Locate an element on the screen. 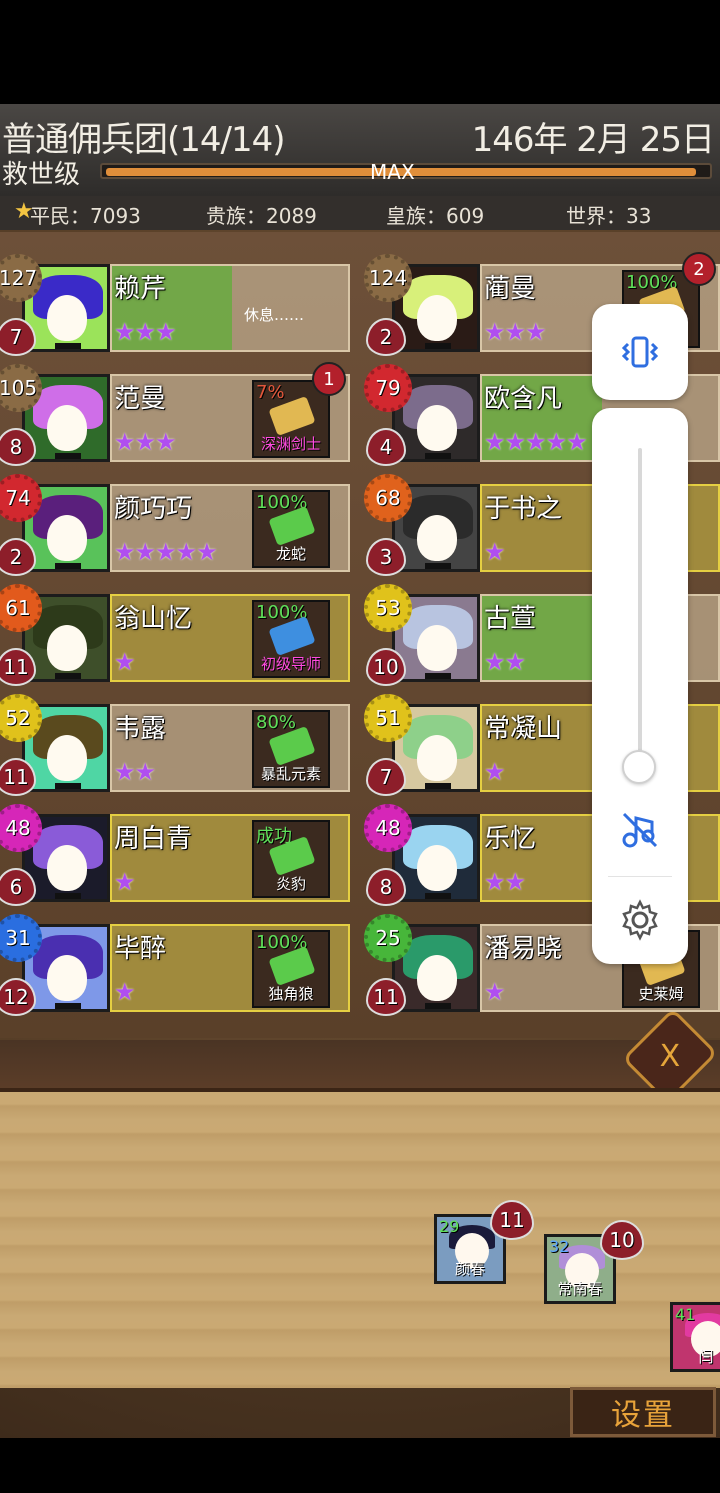  volume-slider-thumb is located at coordinates (639, 767).